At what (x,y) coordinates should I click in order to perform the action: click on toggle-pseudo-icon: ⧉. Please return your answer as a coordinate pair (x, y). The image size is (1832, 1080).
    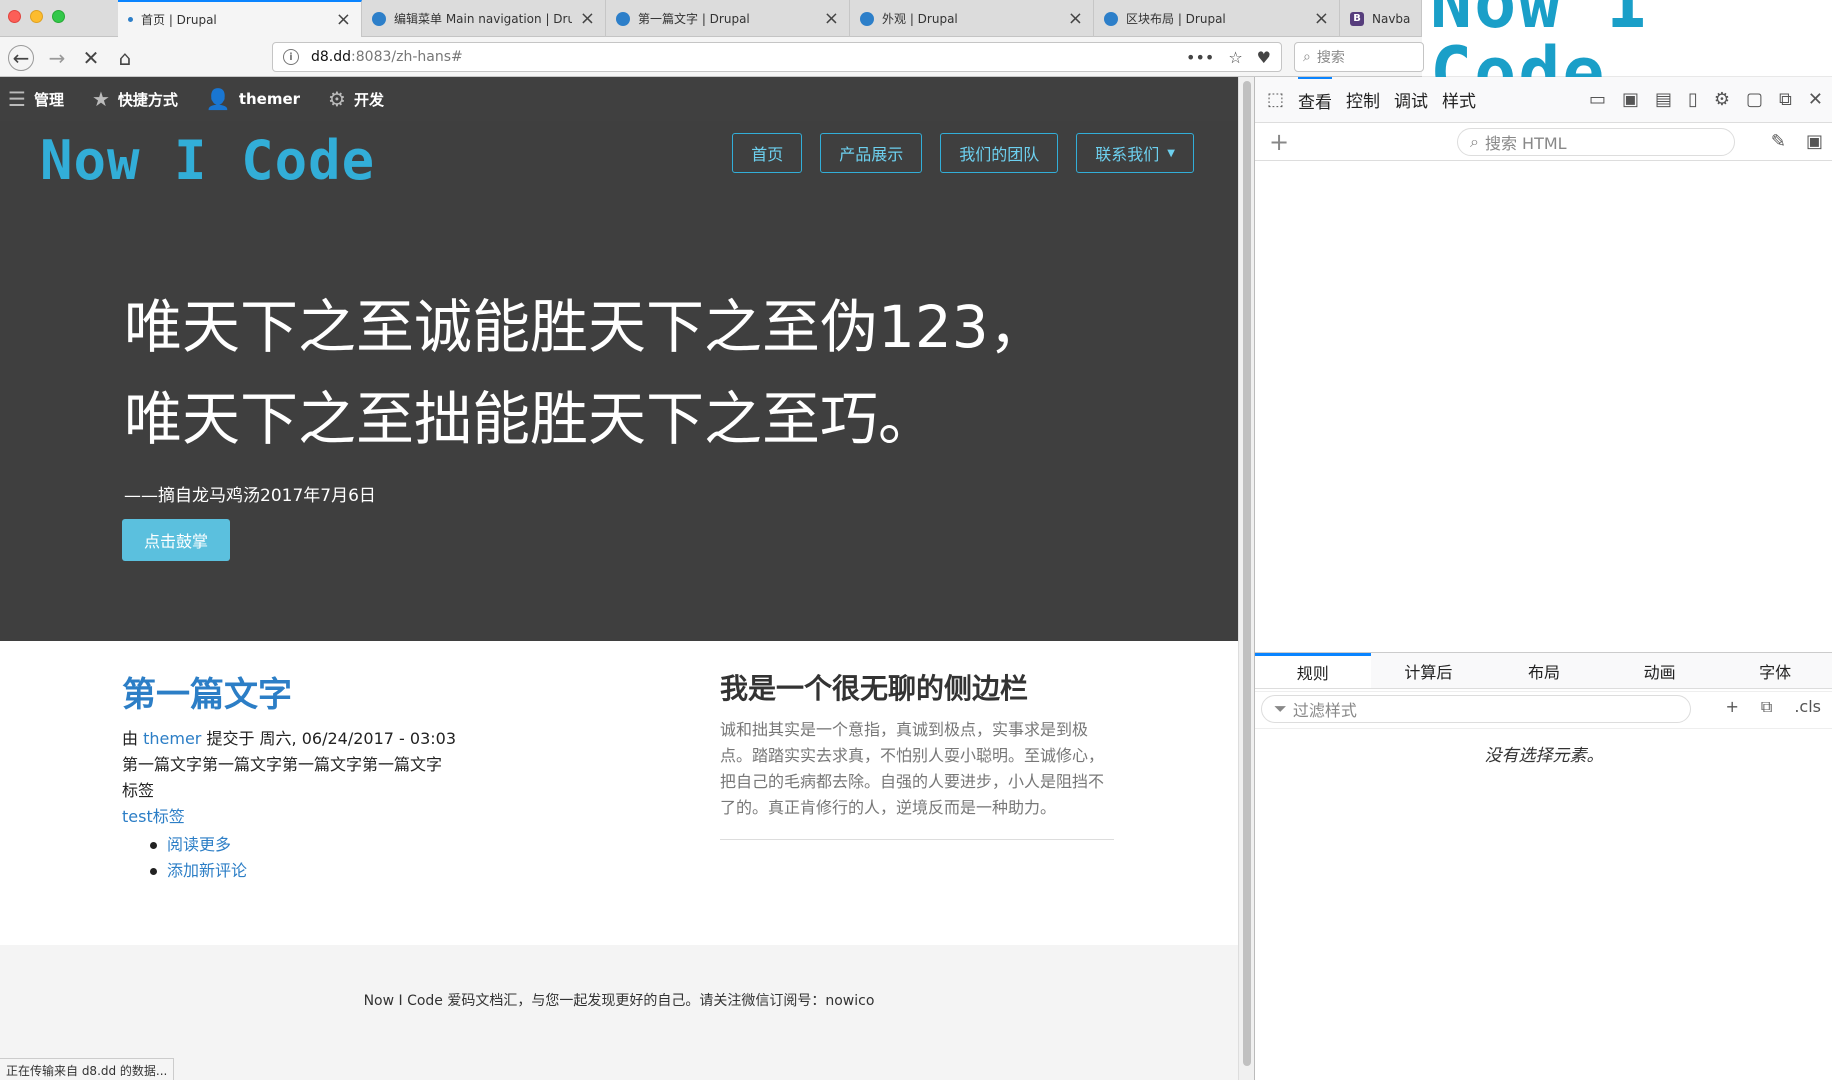
    Looking at the image, I should click on (1766, 707).